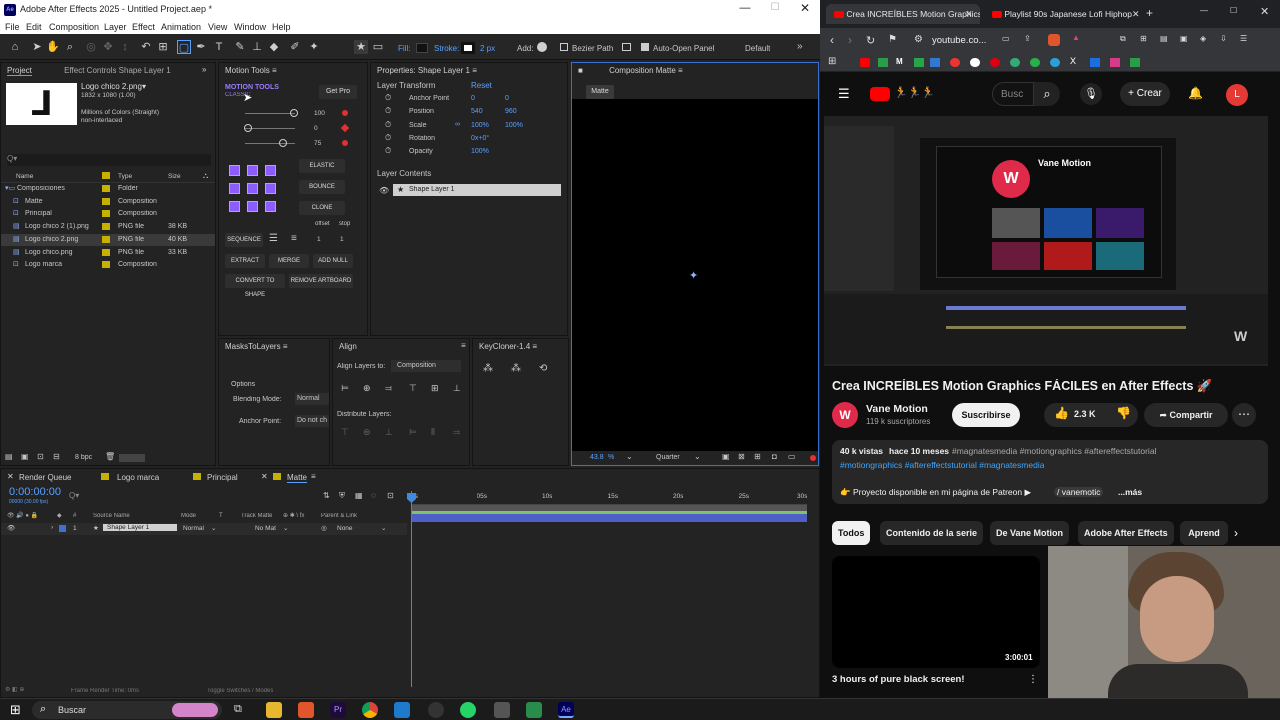  I want to click on create-button: + Crear, so click(1145, 94).